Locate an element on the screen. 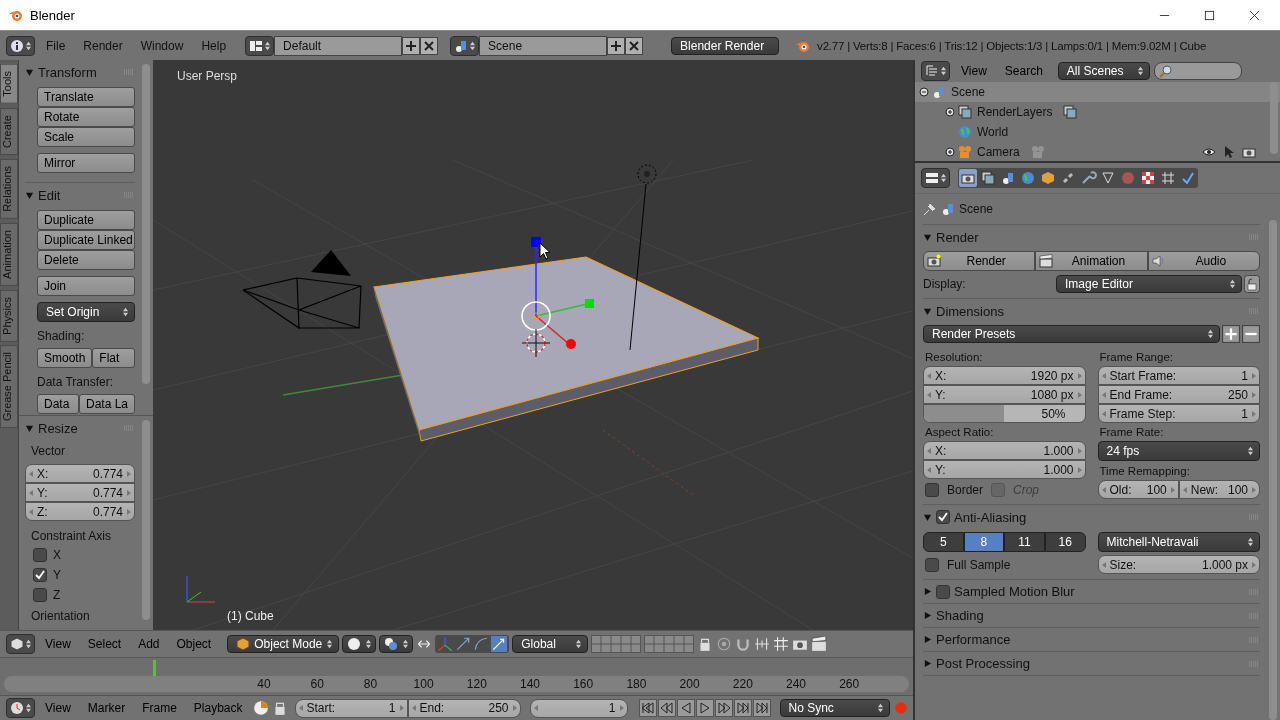 The height and width of the screenshot is (720, 1280). animation-button: Animation is located at coordinates (1091, 261).